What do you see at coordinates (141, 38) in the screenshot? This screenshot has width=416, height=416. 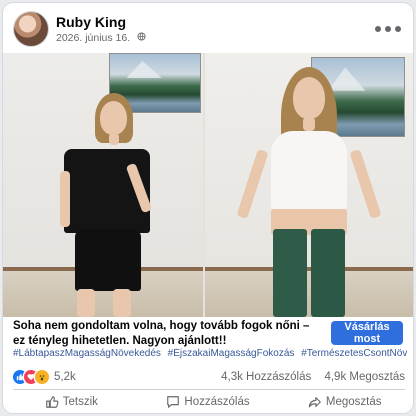 I see `globe-icon` at bounding box center [141, 38].